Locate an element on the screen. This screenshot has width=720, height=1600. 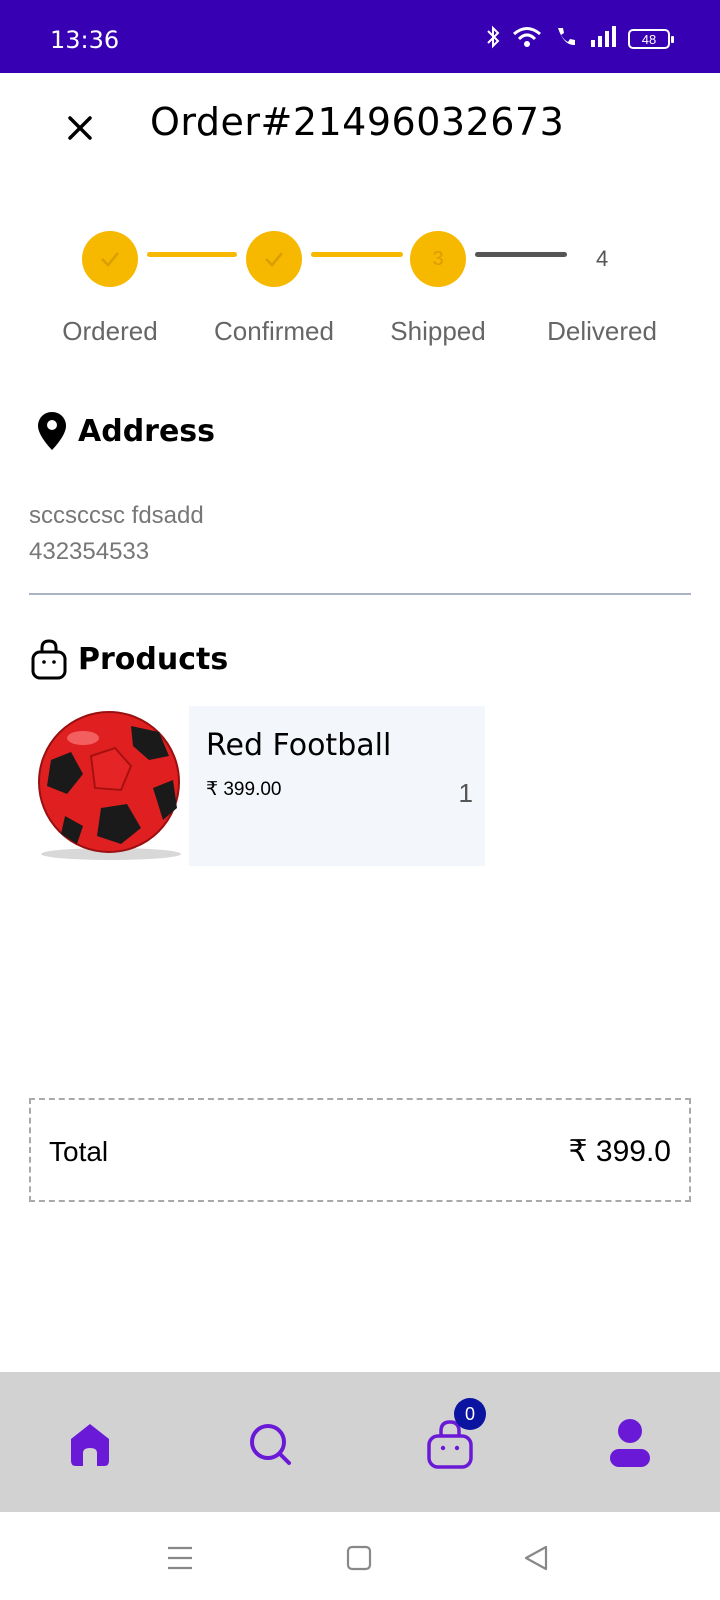
search-icon is located at coordinates (270, 1444).